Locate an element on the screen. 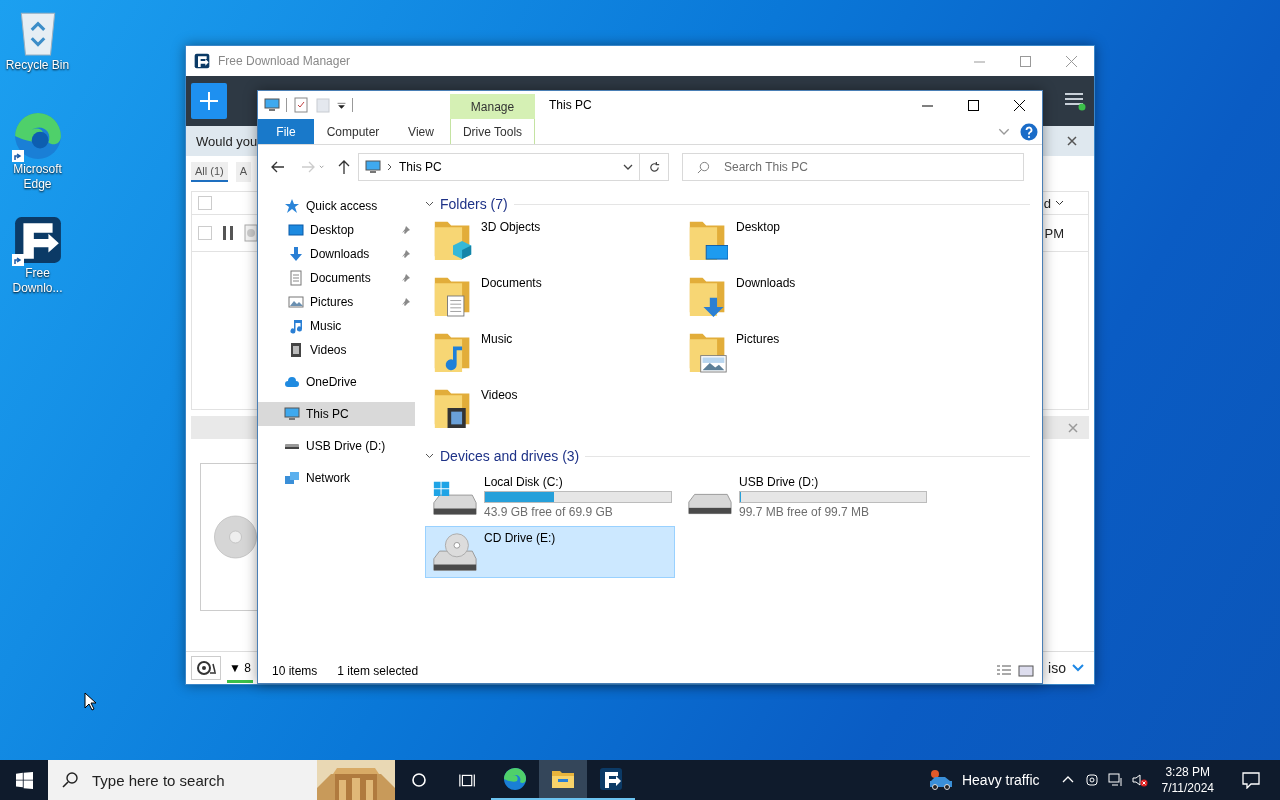 The image size is (1280, 800). nav-item: This PC is located at coordinates (336, 414).